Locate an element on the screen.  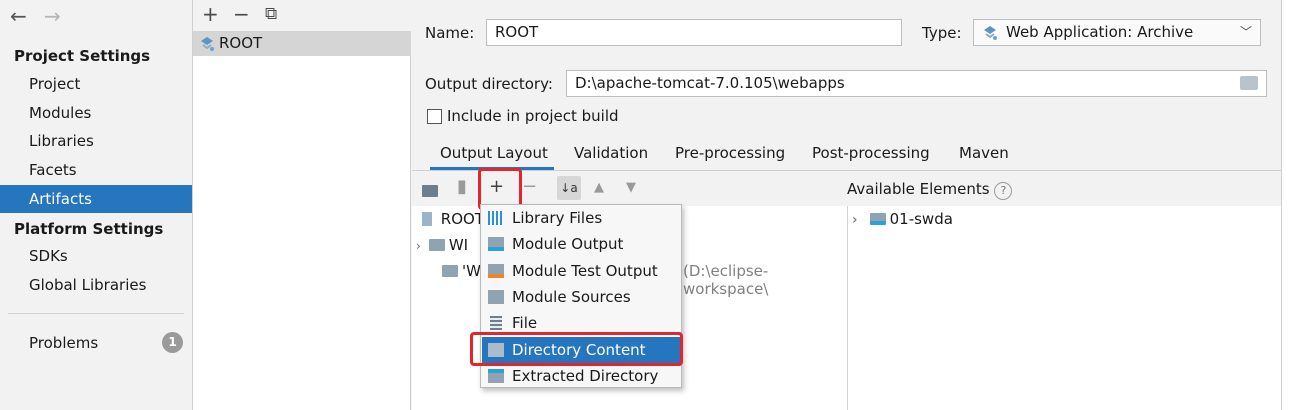
output-directory-label: Output directory: is located at coordinates (489, 84).